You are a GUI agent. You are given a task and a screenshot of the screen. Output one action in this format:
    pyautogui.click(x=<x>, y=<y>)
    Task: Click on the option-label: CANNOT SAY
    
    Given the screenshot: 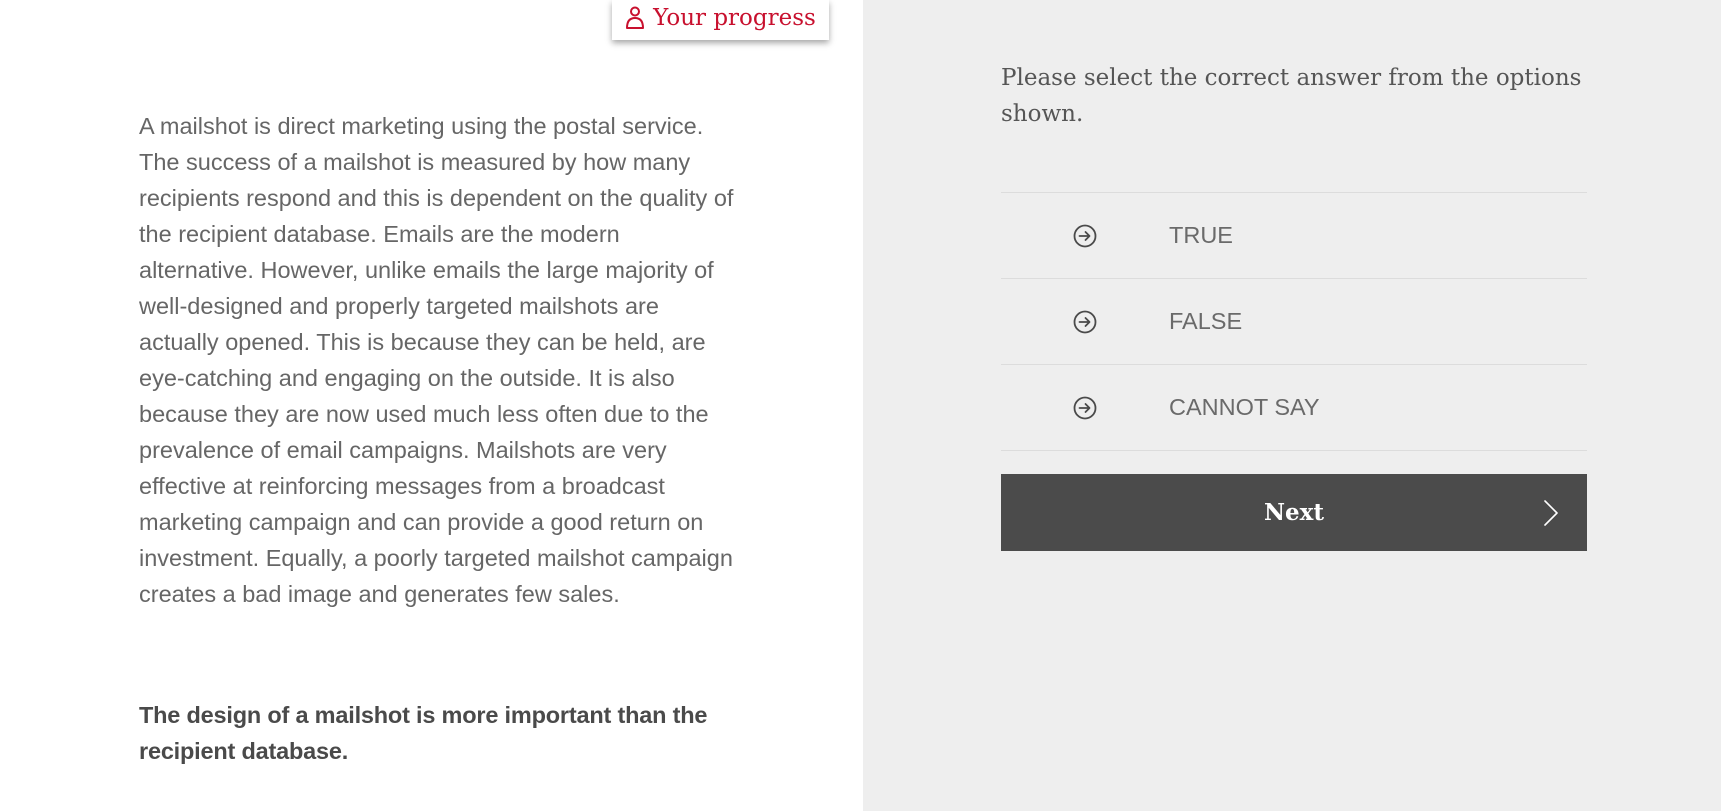 What is the action you would take?
    pyautogui.click(x=1244, y=407)
    